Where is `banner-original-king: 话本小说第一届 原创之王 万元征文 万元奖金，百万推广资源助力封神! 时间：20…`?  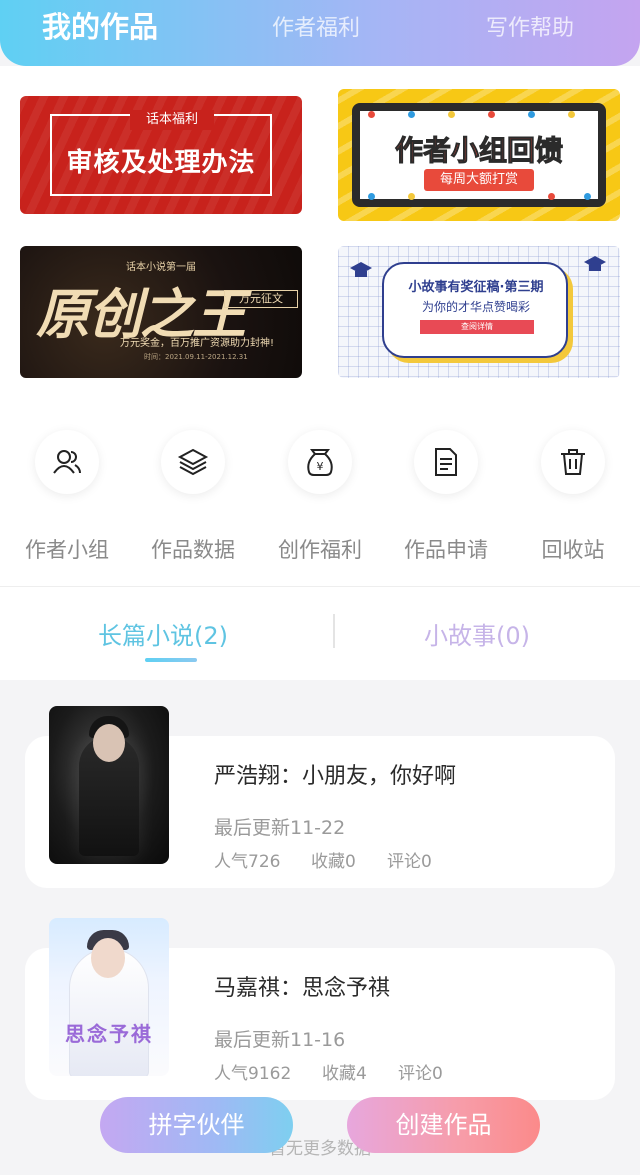 banner-original-king: 话本小说第一届 原创之王 万元征文 万元奖金，百万推广资源助力封神! 时间：20… is located at coordinates (161, 312).